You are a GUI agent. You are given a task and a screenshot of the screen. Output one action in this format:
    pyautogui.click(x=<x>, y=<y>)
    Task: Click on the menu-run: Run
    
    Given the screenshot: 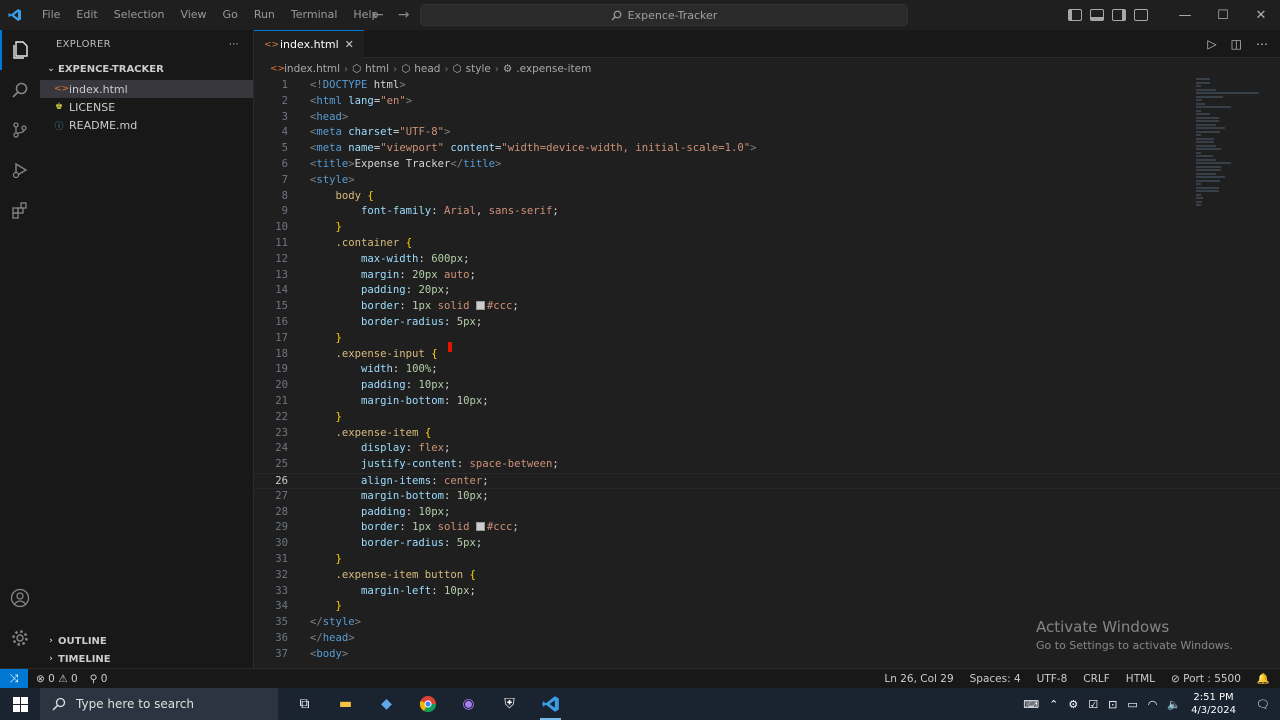 What is the action you would take?
    pyautogui.click(x=264, y=15)
    